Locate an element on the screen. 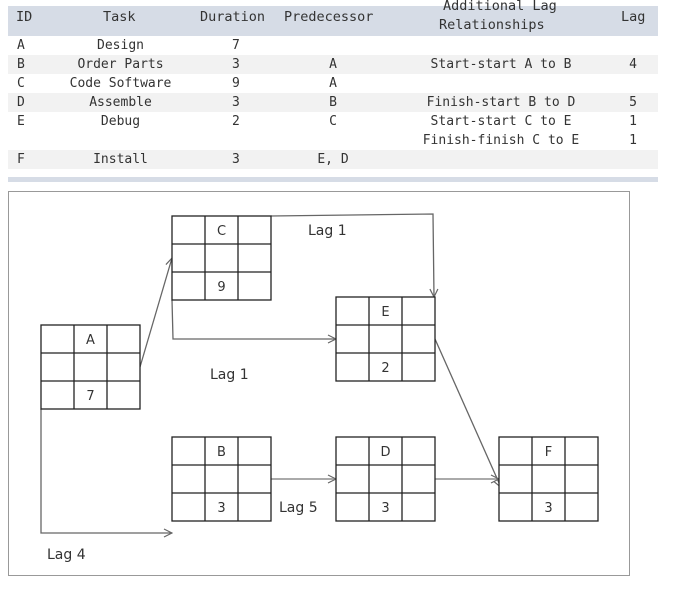 The image size is (674, 597). lag-label: Lag 5 is located at coordinates (298, 508).